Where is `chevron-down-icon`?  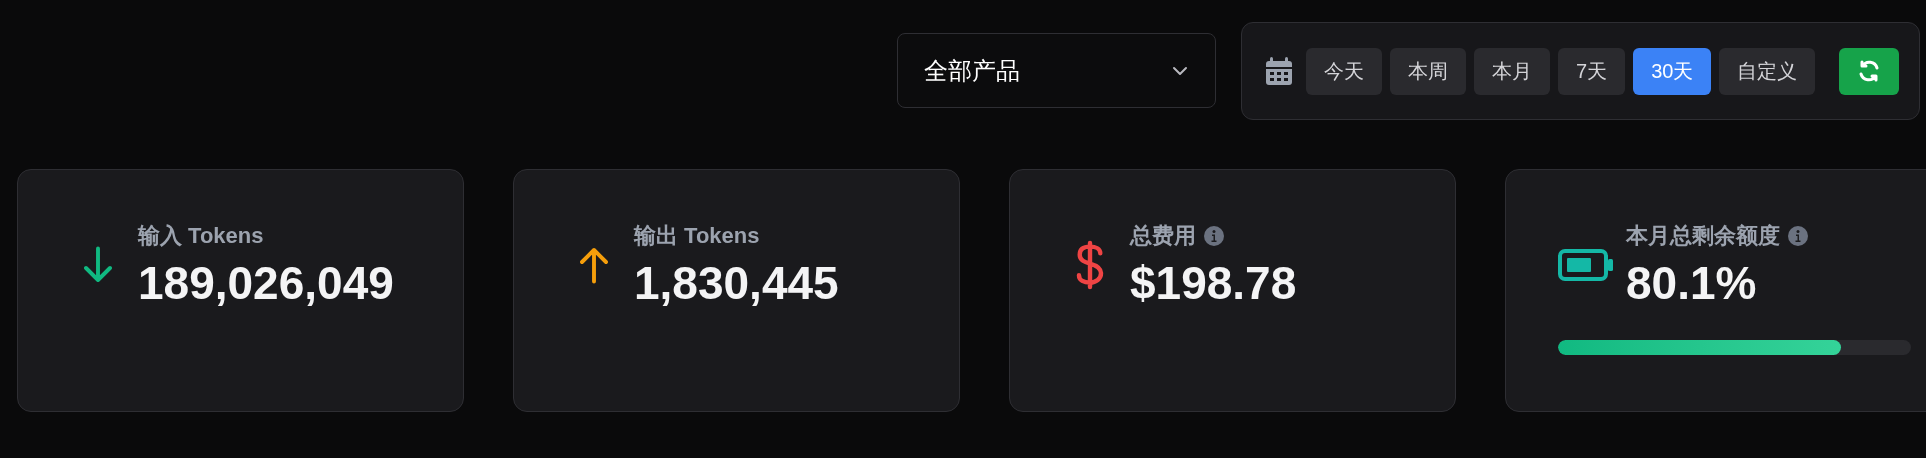 chevron-down-icon is located at coordinates (1180, 70).